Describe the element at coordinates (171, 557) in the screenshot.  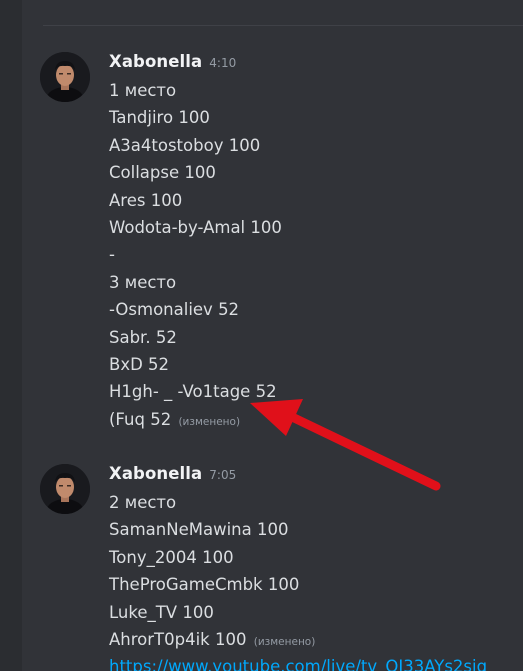
I see `message-line: Tony_2004 100` at that location.